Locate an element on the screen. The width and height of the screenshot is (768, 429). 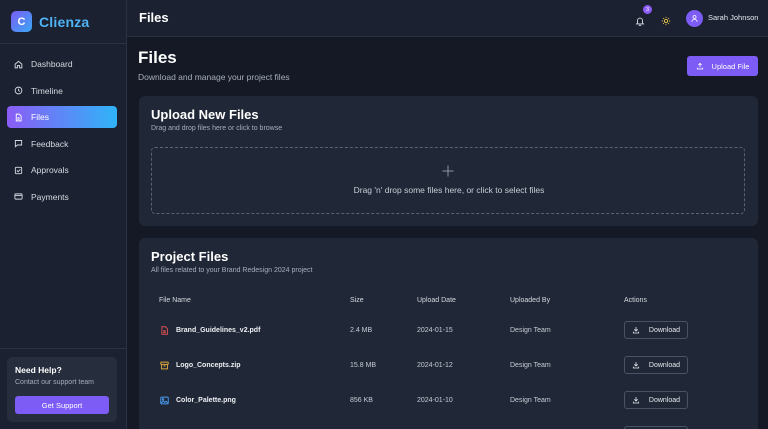
brand: C Clienza is located at coordinates (50, 21).